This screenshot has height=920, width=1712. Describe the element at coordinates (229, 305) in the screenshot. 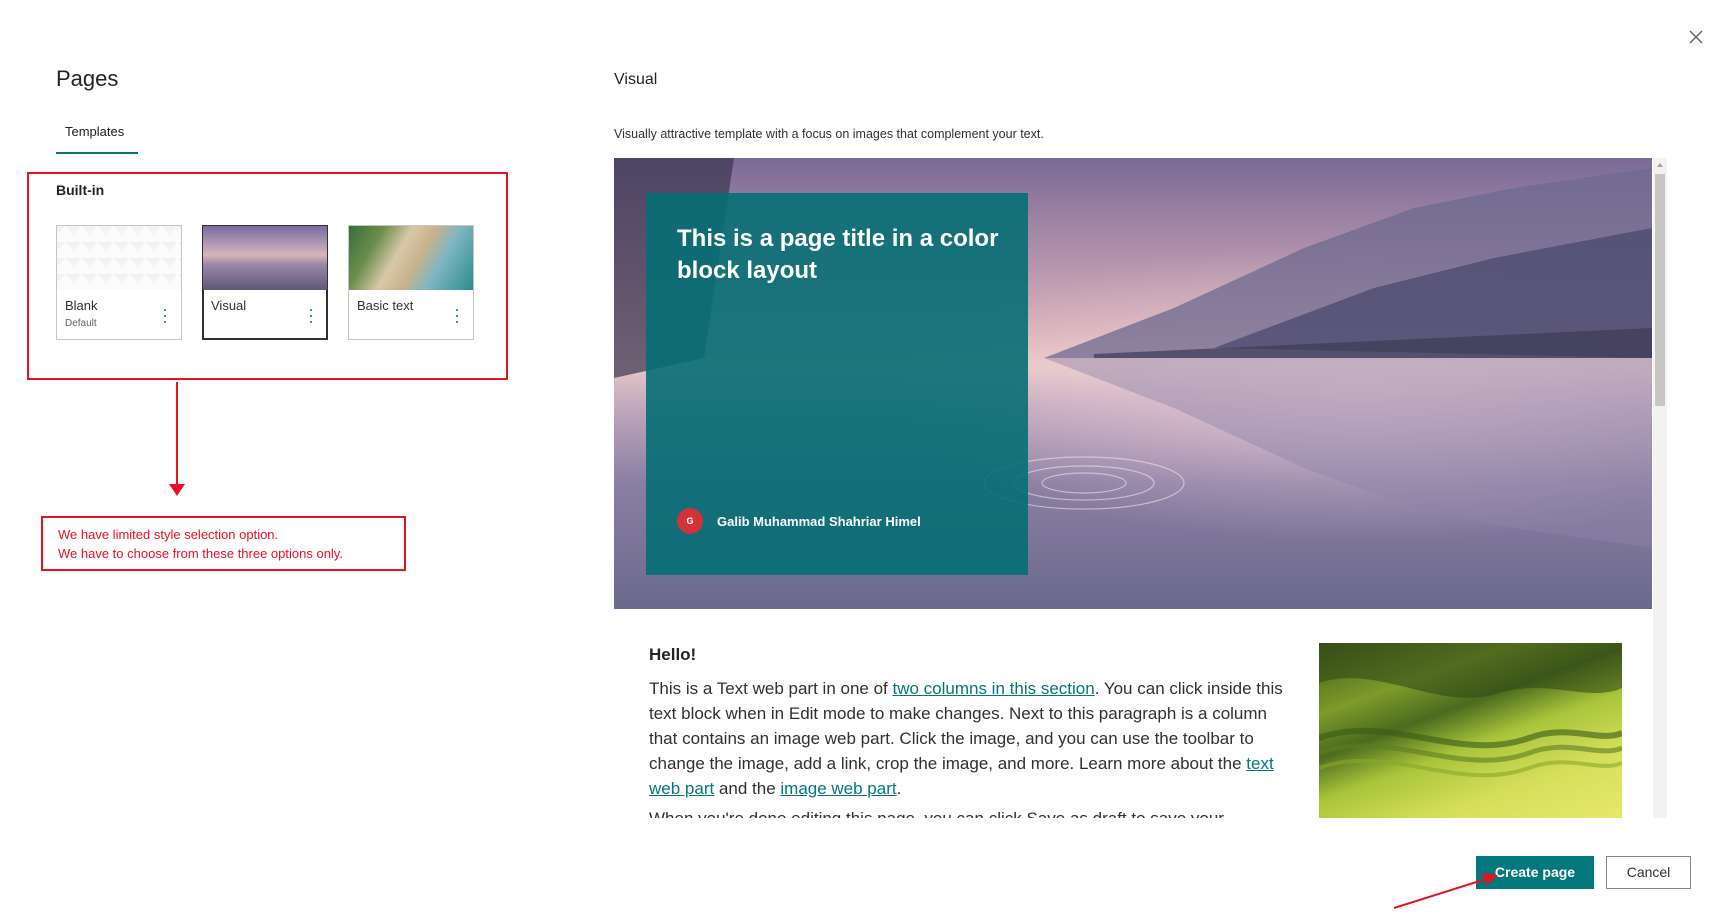

I see `template-name: Visual` at that location.